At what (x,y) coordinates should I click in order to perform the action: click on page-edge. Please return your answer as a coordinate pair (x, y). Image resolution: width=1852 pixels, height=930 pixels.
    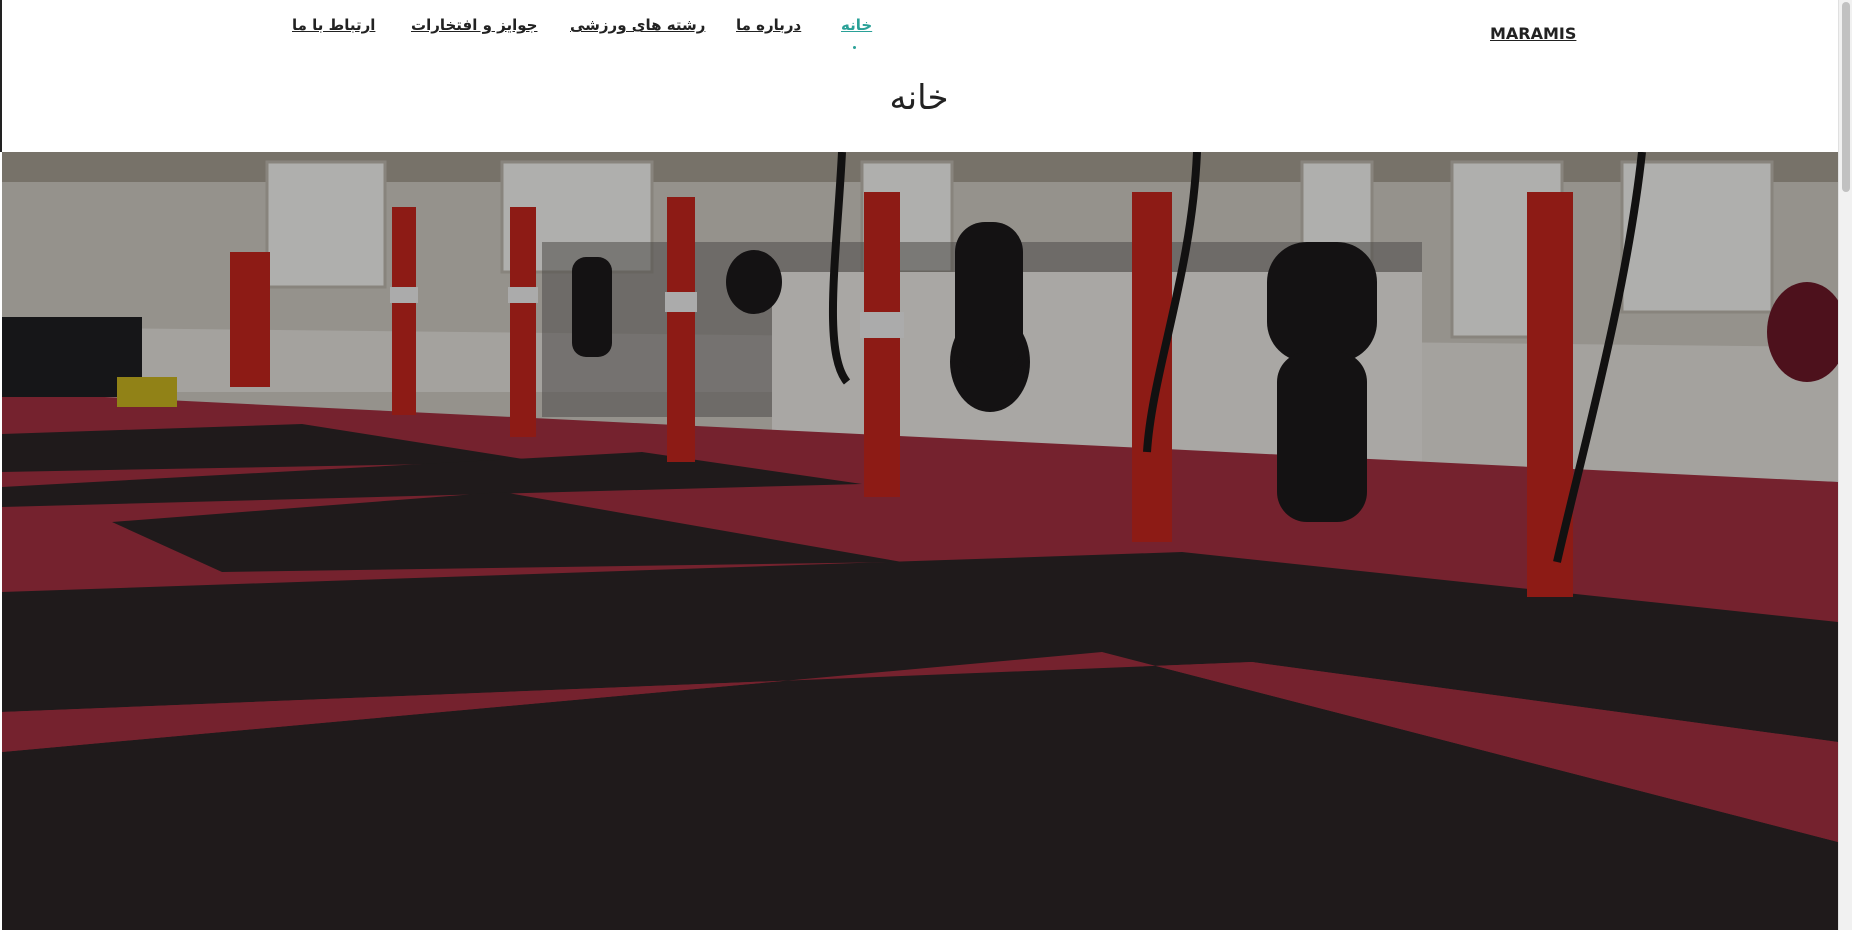
    Looking at the image, I should click on (1, 76).